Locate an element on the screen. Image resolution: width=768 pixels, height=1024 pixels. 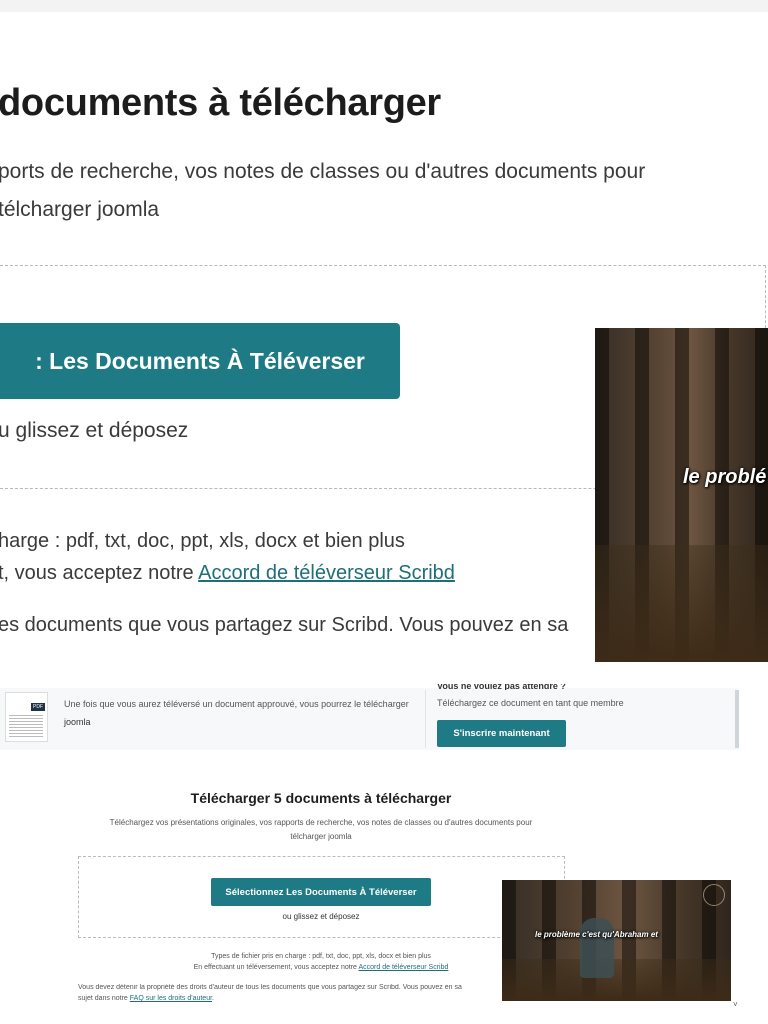
copyright-faq-link: FAQ sur les droits d'auteur is located at coordinates (171, 998).